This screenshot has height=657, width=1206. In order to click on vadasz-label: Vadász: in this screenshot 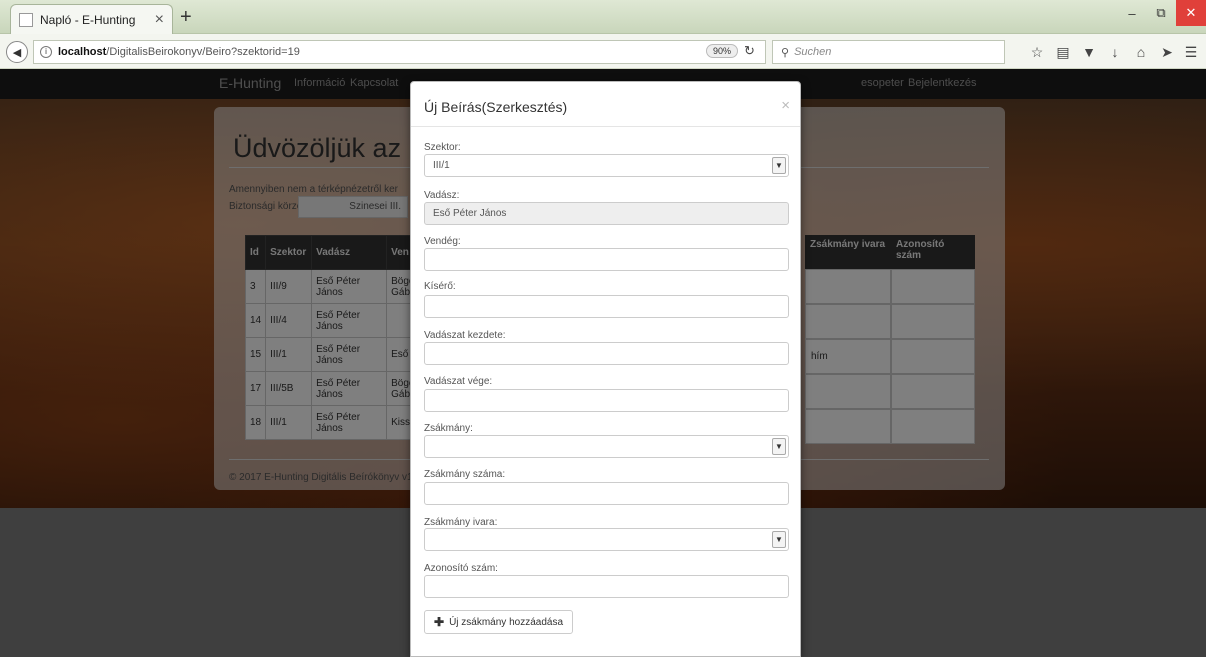, I will do `click(442, 195)`.